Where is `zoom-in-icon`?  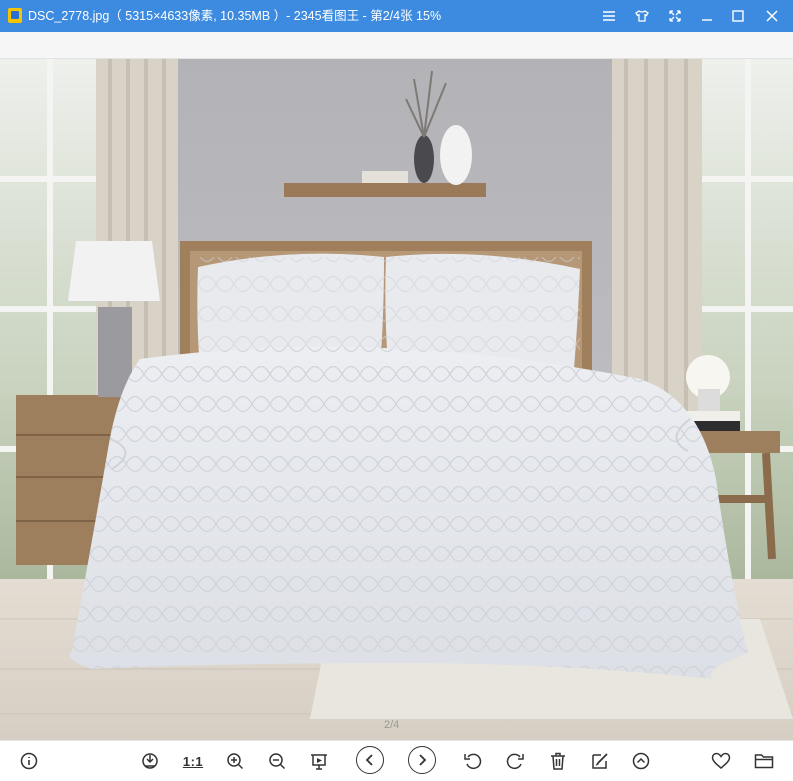
zoom-in-icon is located at coordinates (235, 761).